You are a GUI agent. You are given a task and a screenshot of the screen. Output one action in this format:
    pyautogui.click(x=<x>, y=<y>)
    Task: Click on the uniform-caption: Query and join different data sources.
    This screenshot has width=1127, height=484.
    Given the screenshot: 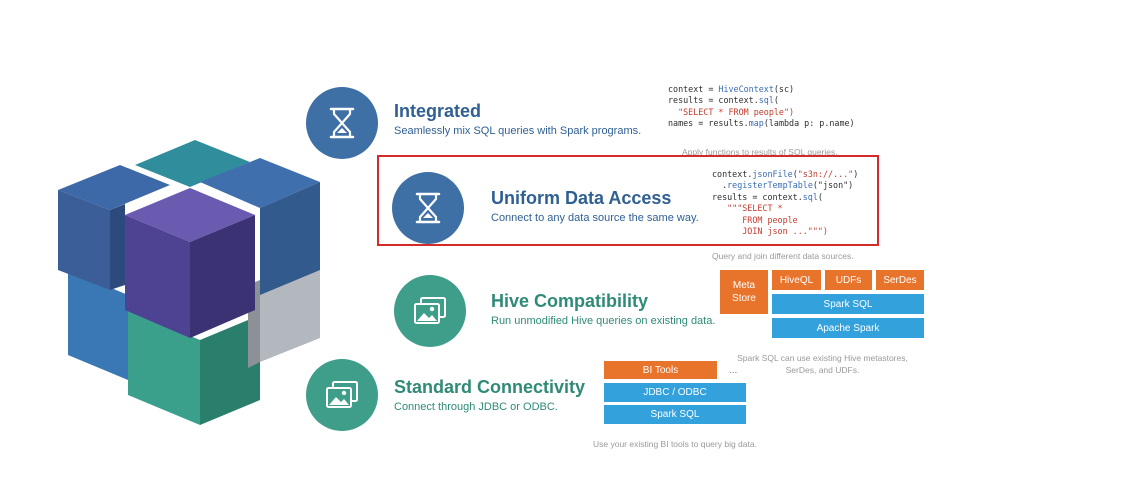 What is the action you would take?
    pyautogui.click(x=783, y=256)
    